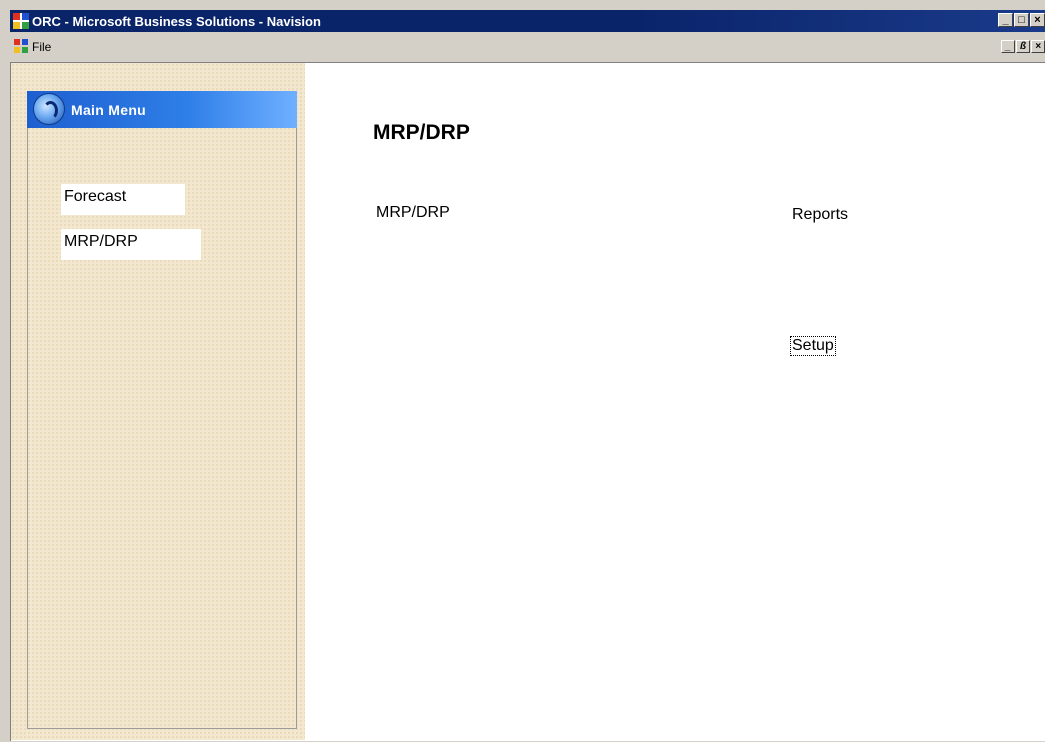  What do you see at coordinates (421, 132) in the screenshot?
I see `page-title: MRP/DRP` at bounding box center [421, 132].